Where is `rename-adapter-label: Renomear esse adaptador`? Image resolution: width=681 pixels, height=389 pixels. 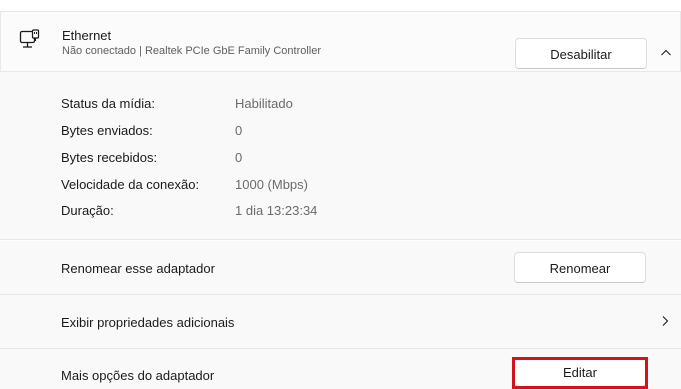 rename-adapter-label: Renomear esse adaptador is located at coordinates (138, 268).